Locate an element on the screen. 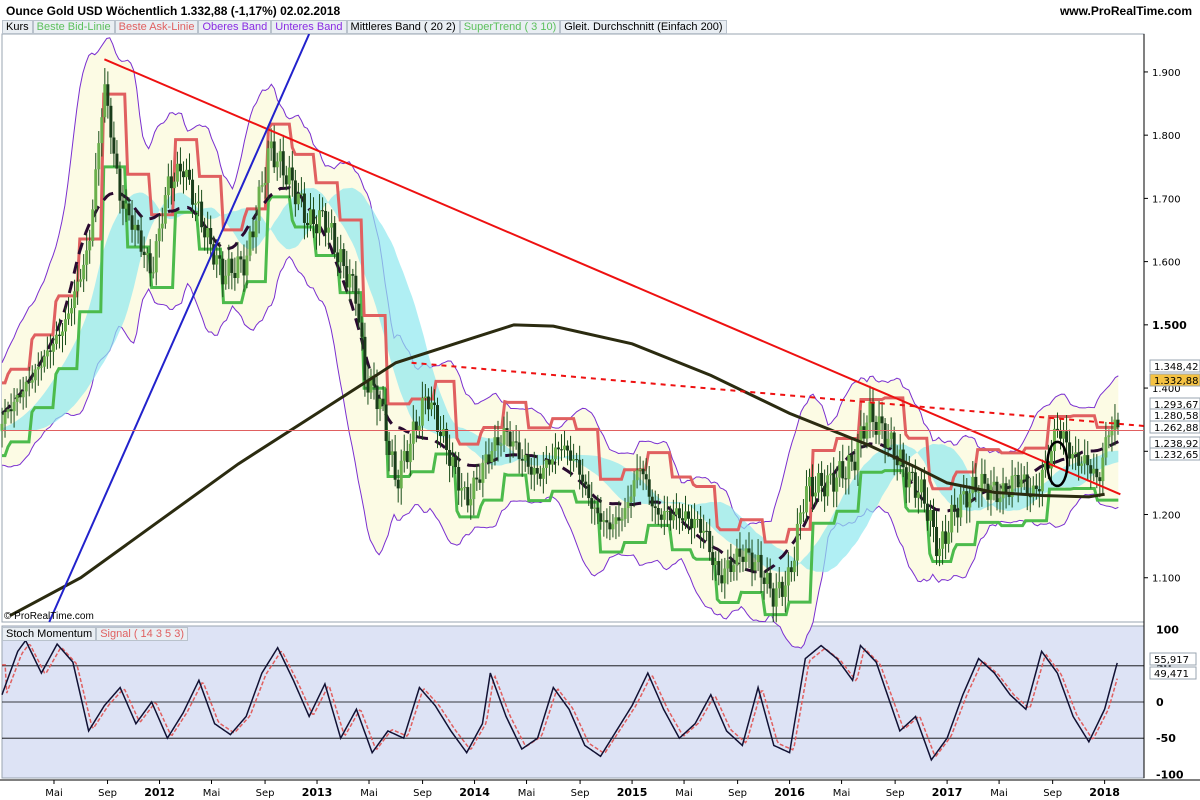 The height and width of the screenshot is (800, 1200). x-tick-label-19: Sep is located at coordinates (1052, 793).